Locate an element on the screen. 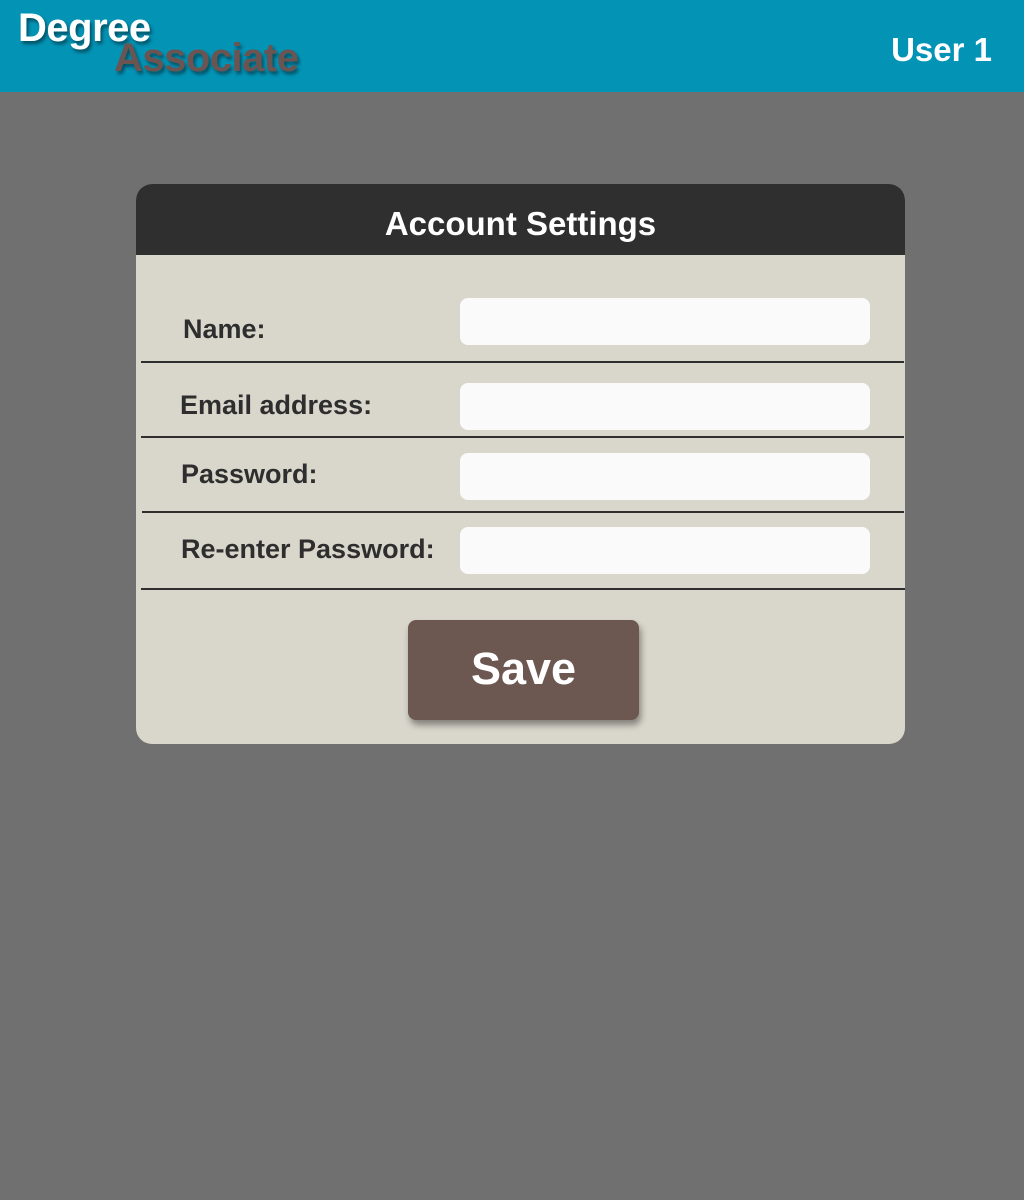 The height and width of the screenshot is (1200, 1024). app-logo: Degree Associate is located at coordinates (168, 46).